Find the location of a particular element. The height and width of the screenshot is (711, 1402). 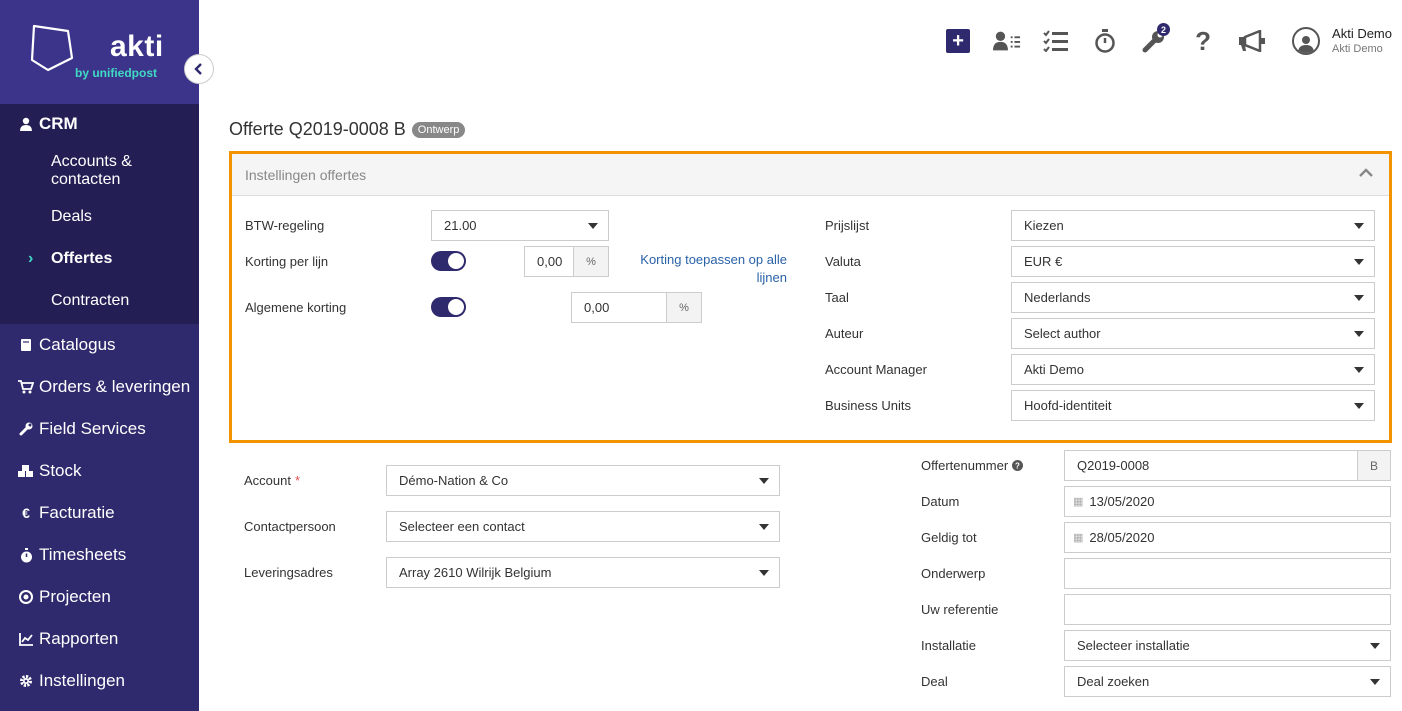

taal-select: Nederlands is located at coordinates (1193, 297).